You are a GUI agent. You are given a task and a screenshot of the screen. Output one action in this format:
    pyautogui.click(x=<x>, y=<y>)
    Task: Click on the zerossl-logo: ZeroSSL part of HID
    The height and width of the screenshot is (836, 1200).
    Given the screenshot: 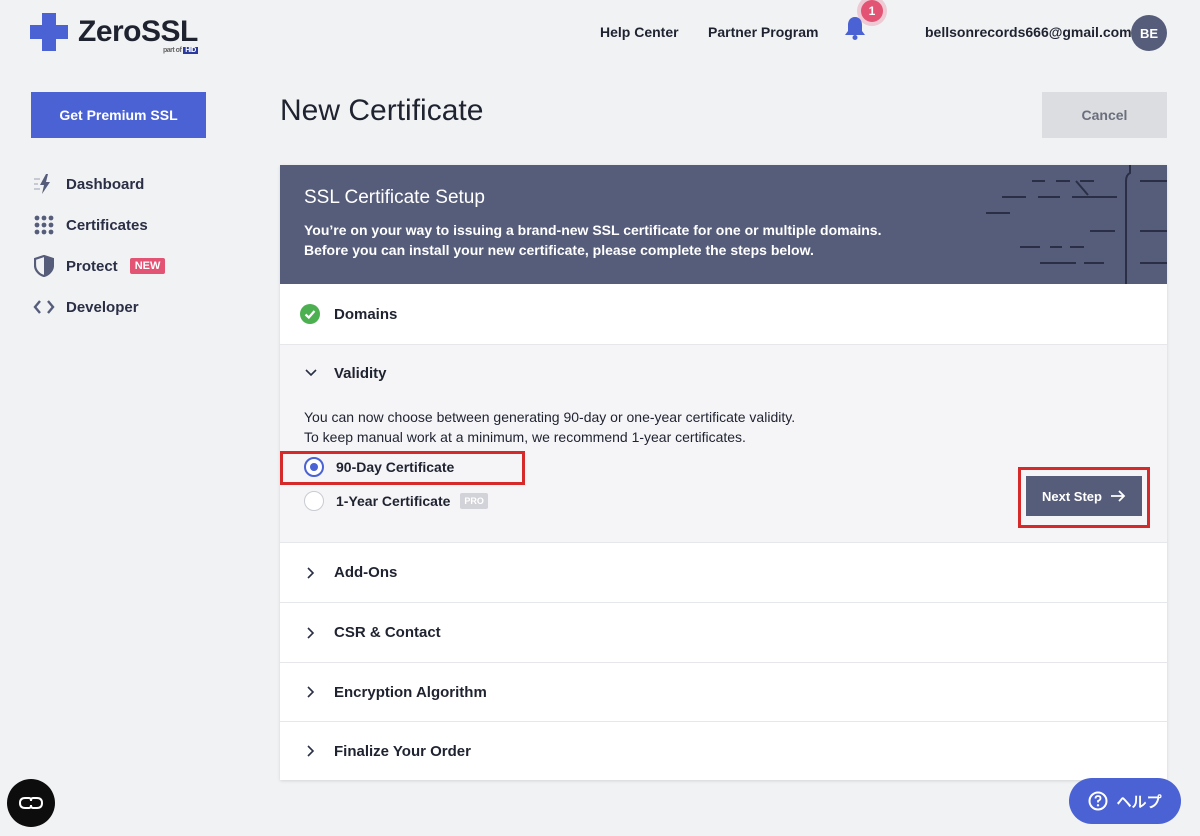 What is the action you would take?
    pyautogui.click(x=114, y=33)
    